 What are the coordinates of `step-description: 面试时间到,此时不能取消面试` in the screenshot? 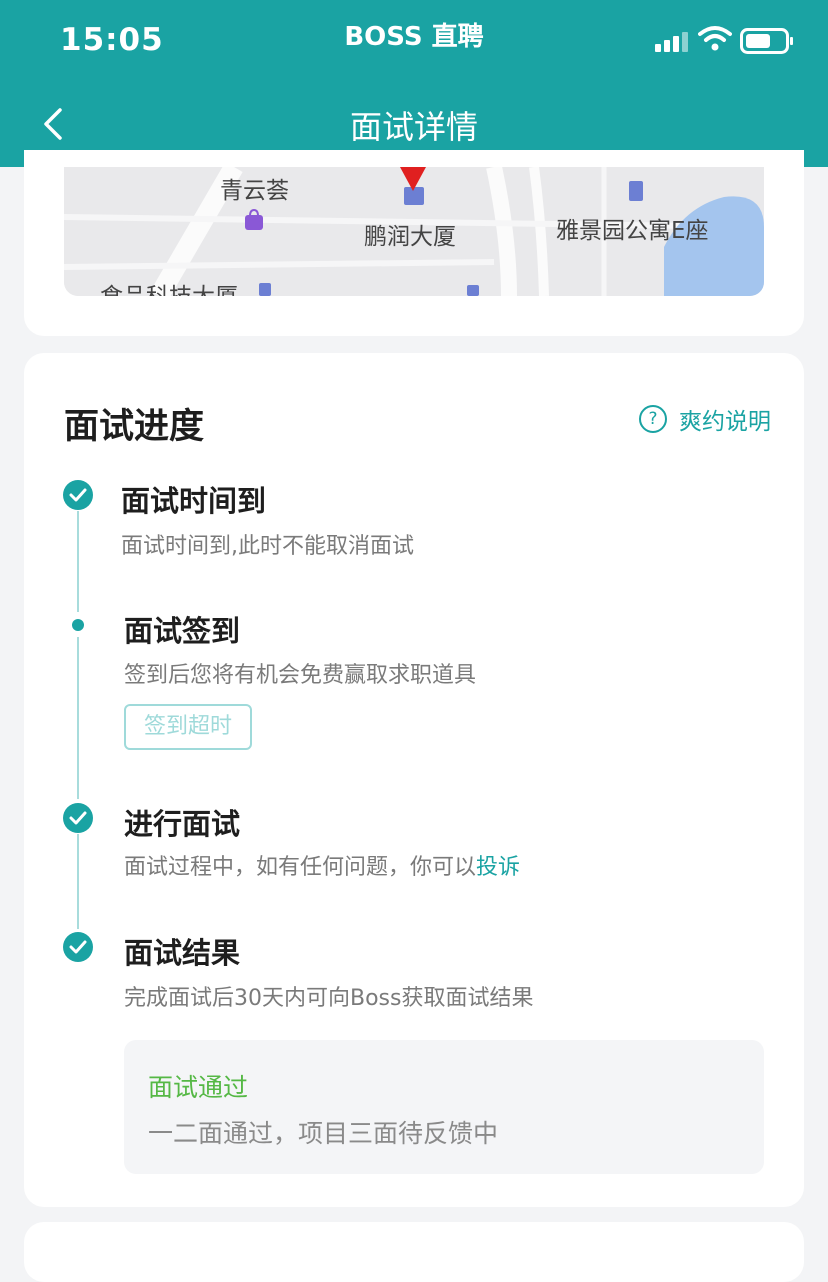 It's located at (267, 546).